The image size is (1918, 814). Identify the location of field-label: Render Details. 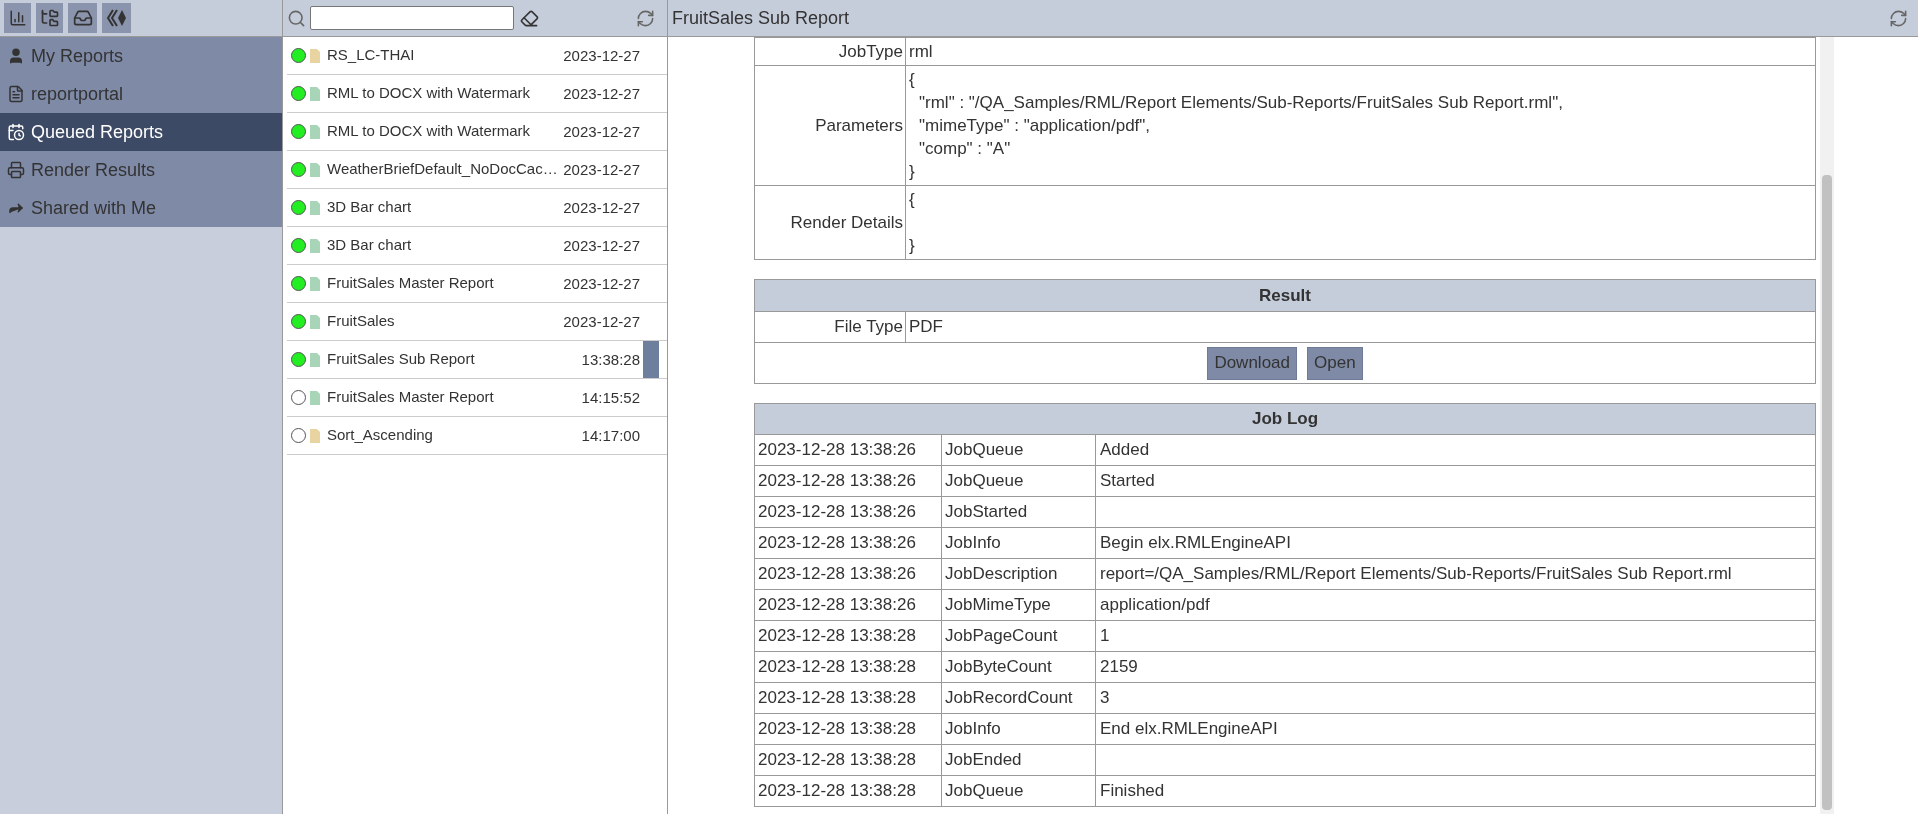
(830, 222).